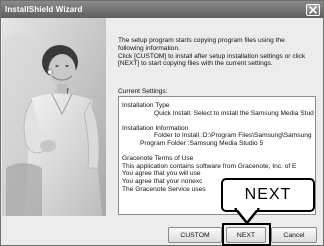 Image resolution: width=324 pixels, height=246 pixels. What do you see at coordinates (162, 9) in the screenshot?
I see `title-bar: InstallShield Wizard` at bounding box center [162, 9].